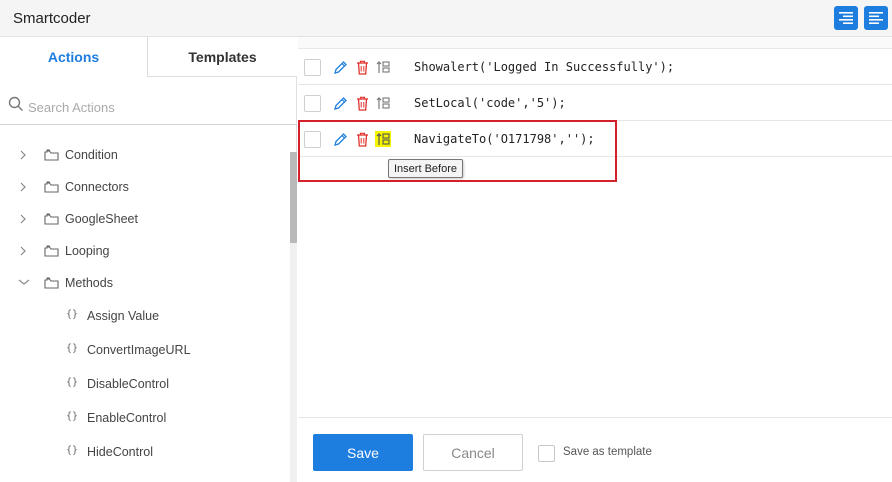  I want to click on app-title: Smartcoder, so click(52, 18).